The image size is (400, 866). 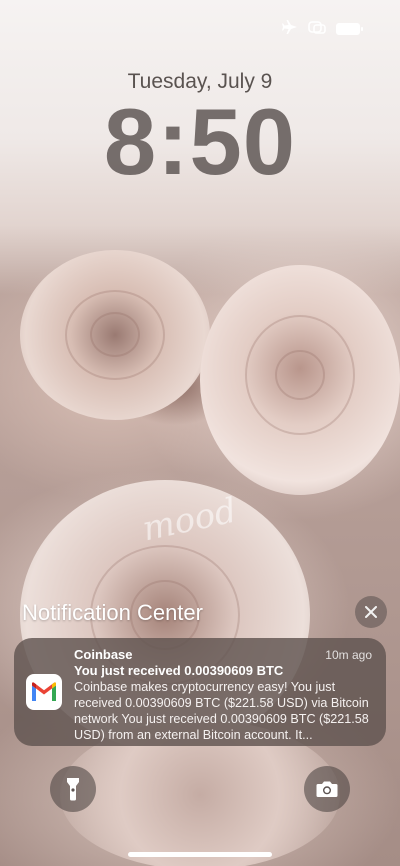 I want to click on flashlight-icon, so click(x=73, y=789).